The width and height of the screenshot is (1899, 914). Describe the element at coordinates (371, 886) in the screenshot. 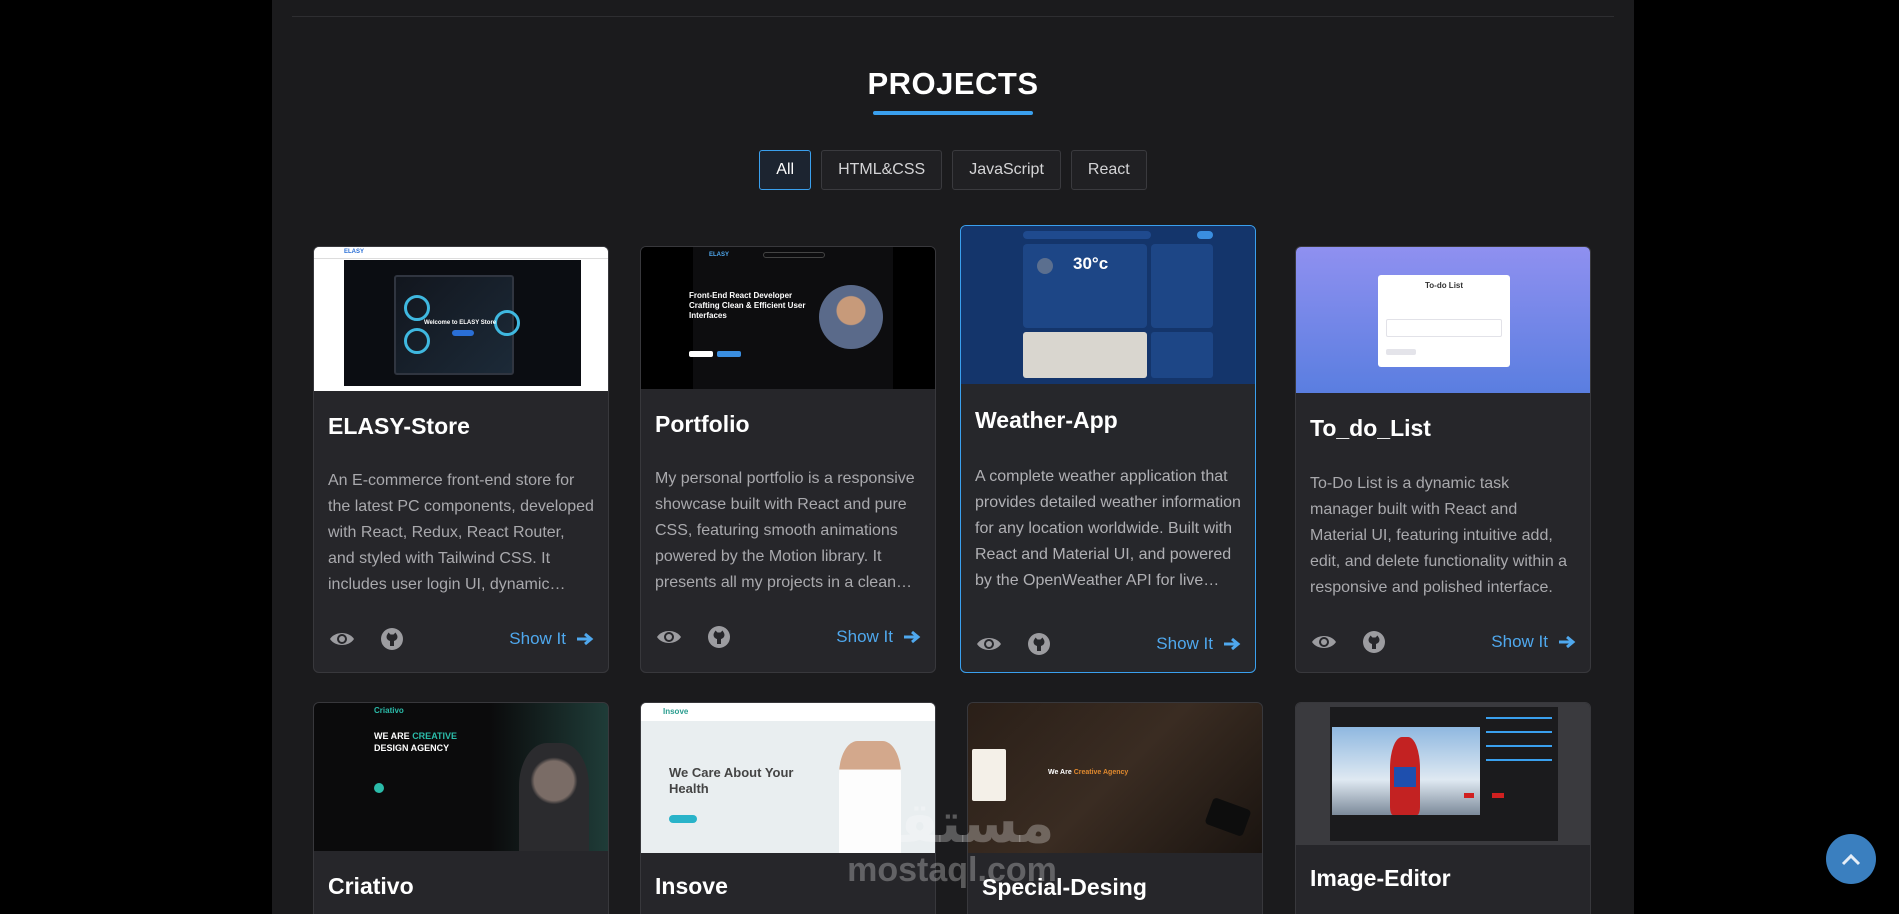

I see `card-title: Criativo` at that location.